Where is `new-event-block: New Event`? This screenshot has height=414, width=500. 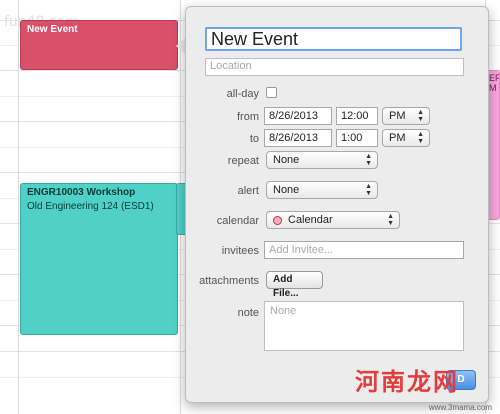 new-event-block: New Event is located at coordinates (99, 45).